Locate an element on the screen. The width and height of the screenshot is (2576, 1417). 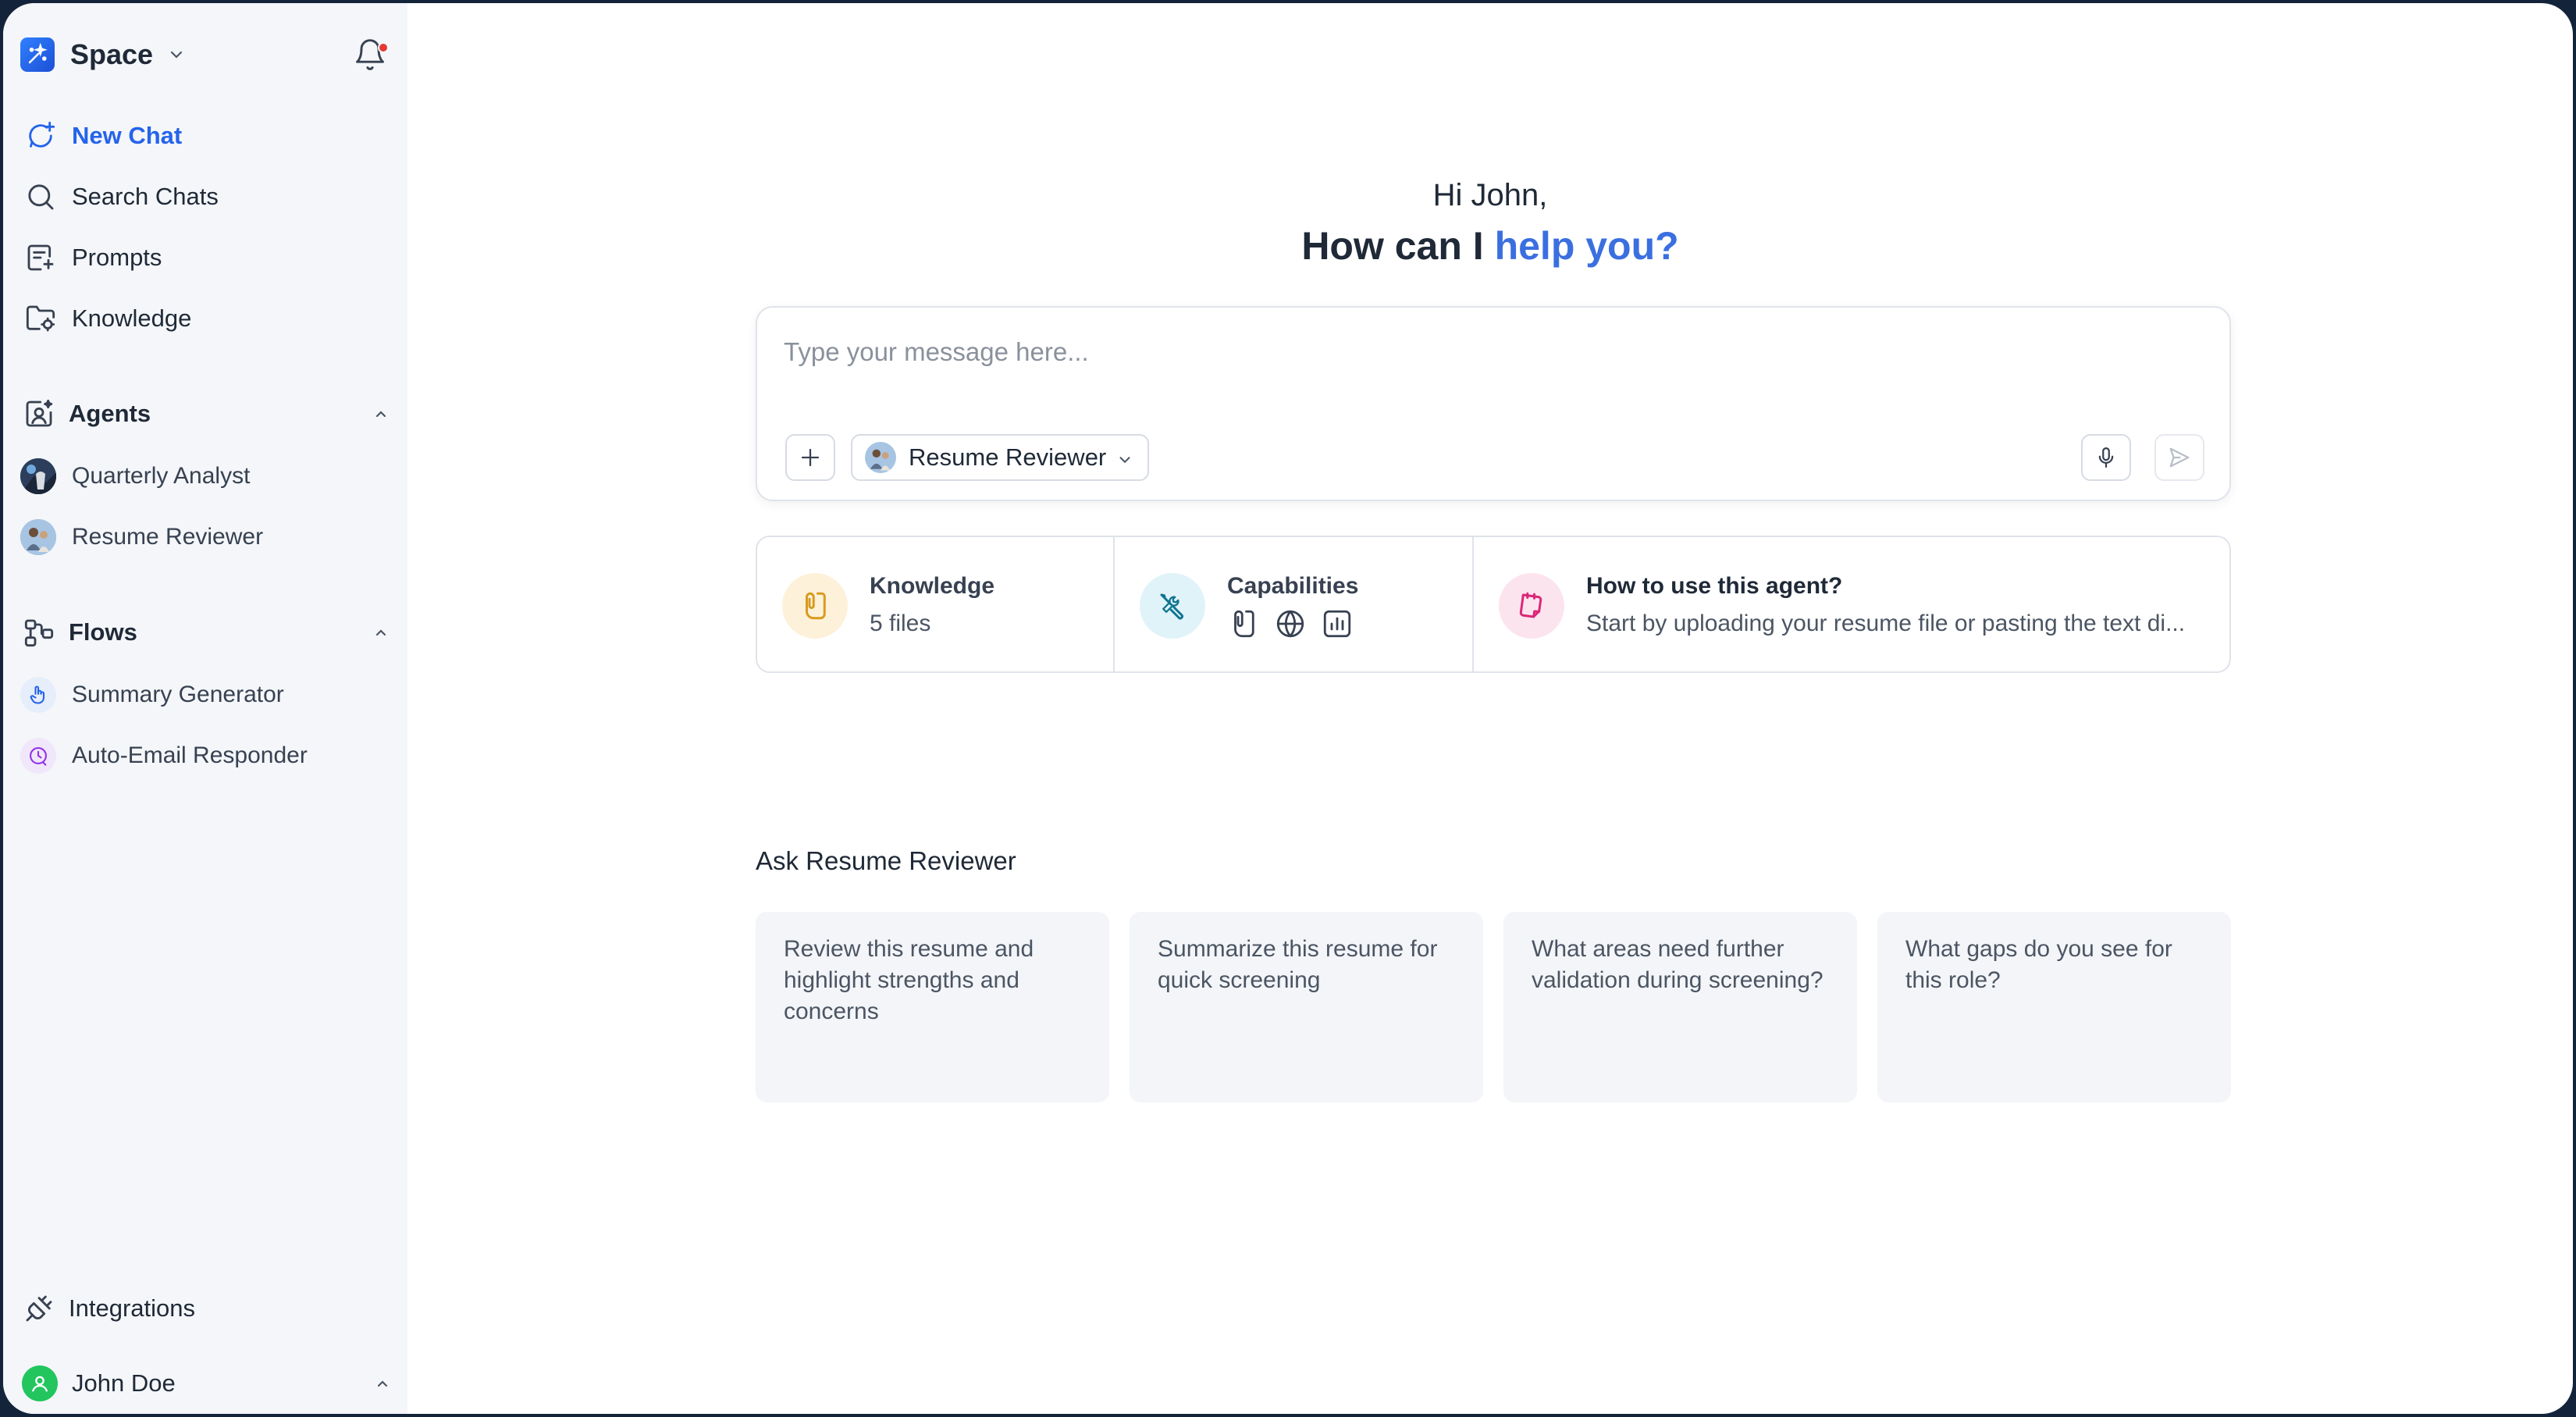
how-to-use-title: How to use this agent? is located at coordinates (1715, 586).